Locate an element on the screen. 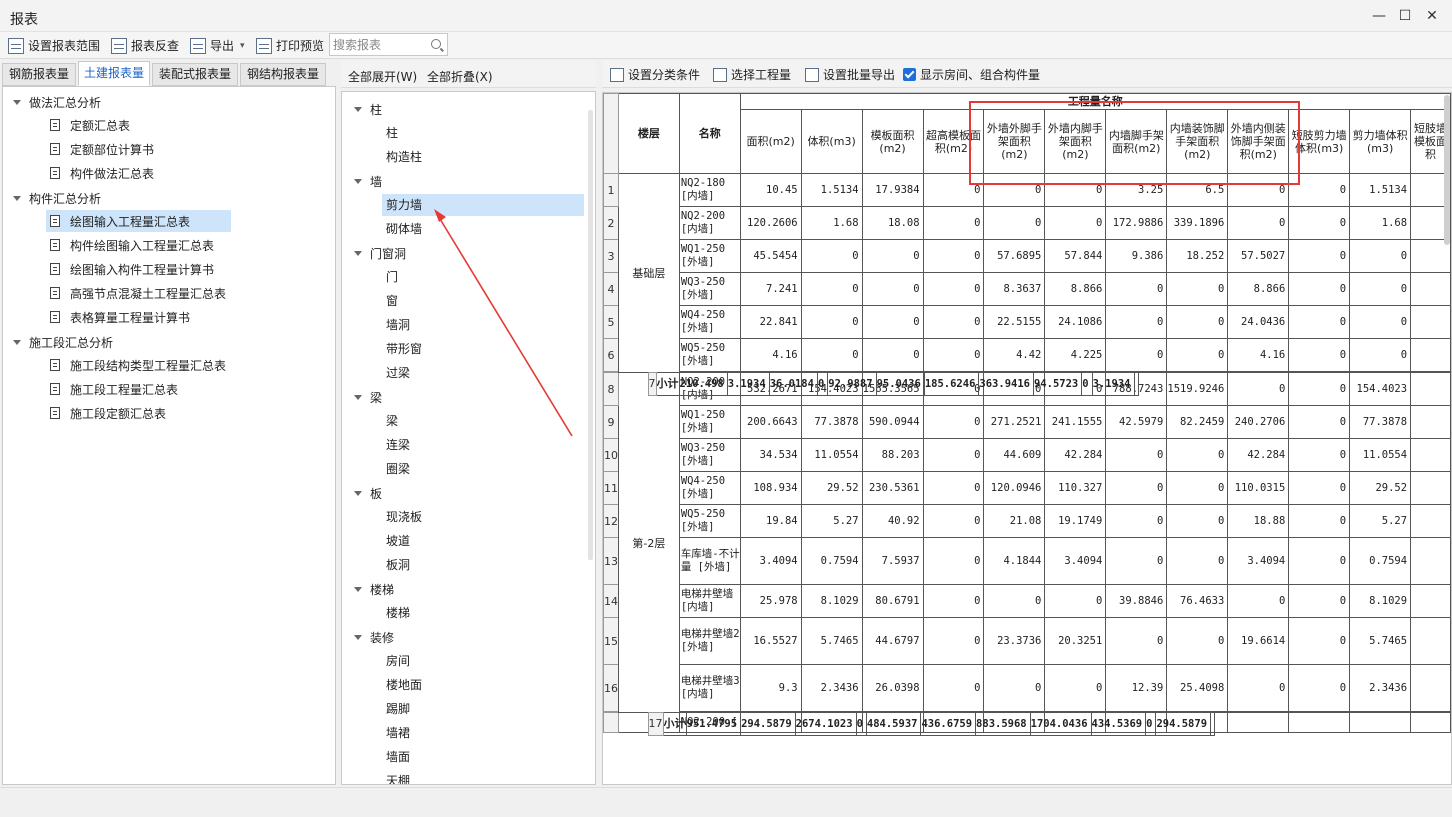 This screenshot has width=1452, height=817. quantity-cell: 45.5454 is located at coordinates (770, 256).